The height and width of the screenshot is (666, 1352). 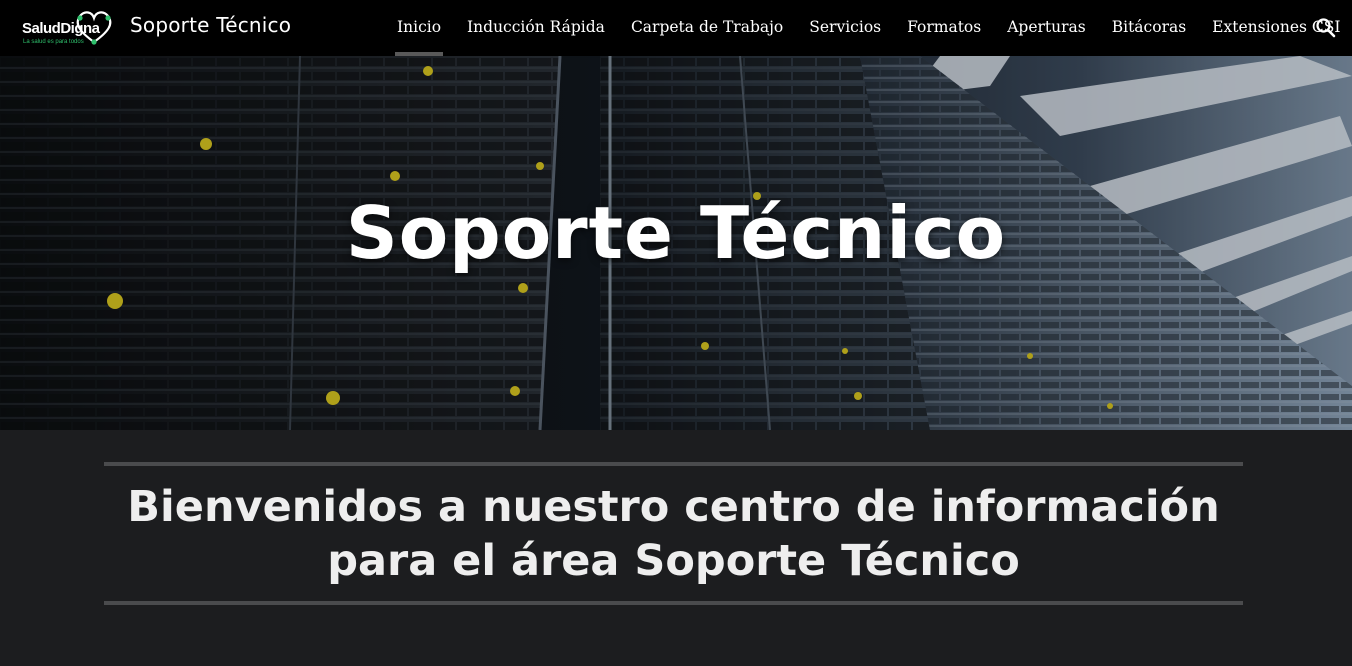 I want to click on search-icon, so click(x=1326, y=28).